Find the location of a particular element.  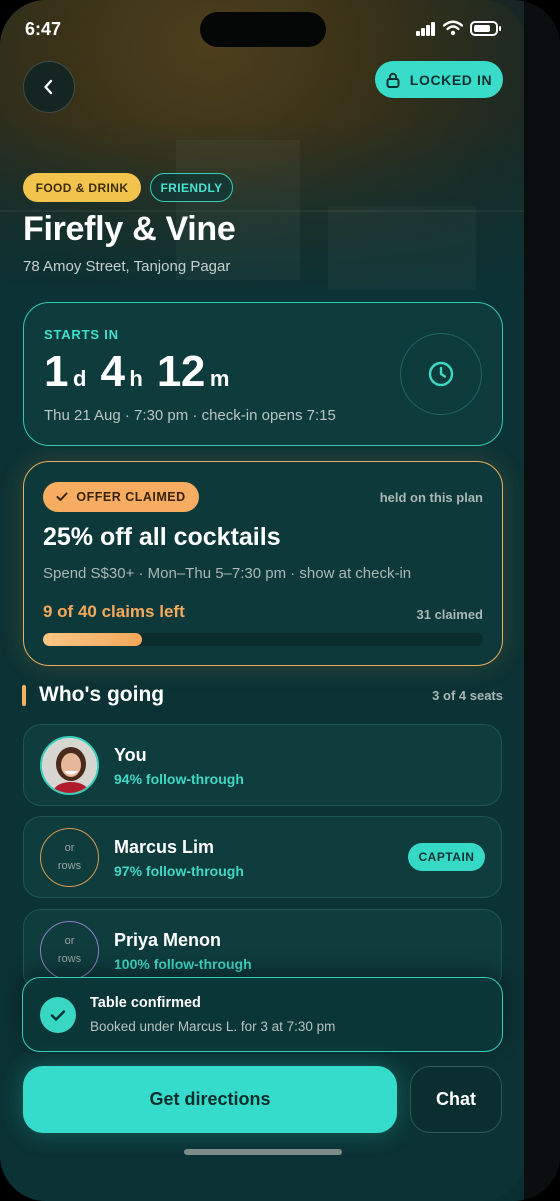

phone-edge is located at coordinates (542, 600).